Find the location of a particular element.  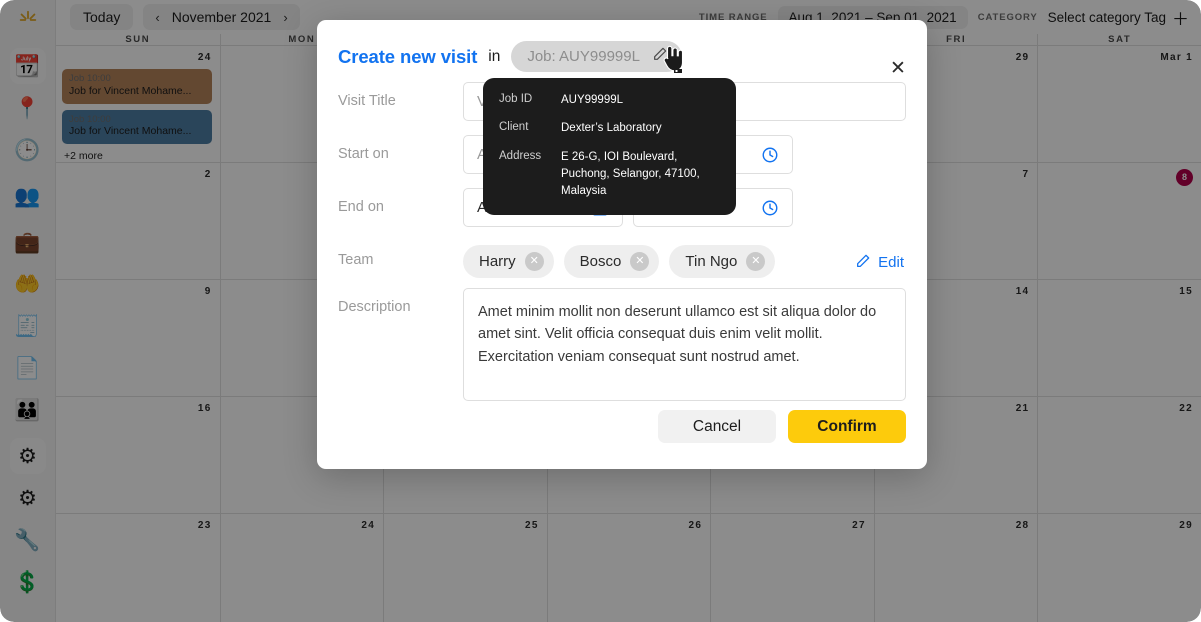

end-on-label: End on is located at coordinates (361, 207).